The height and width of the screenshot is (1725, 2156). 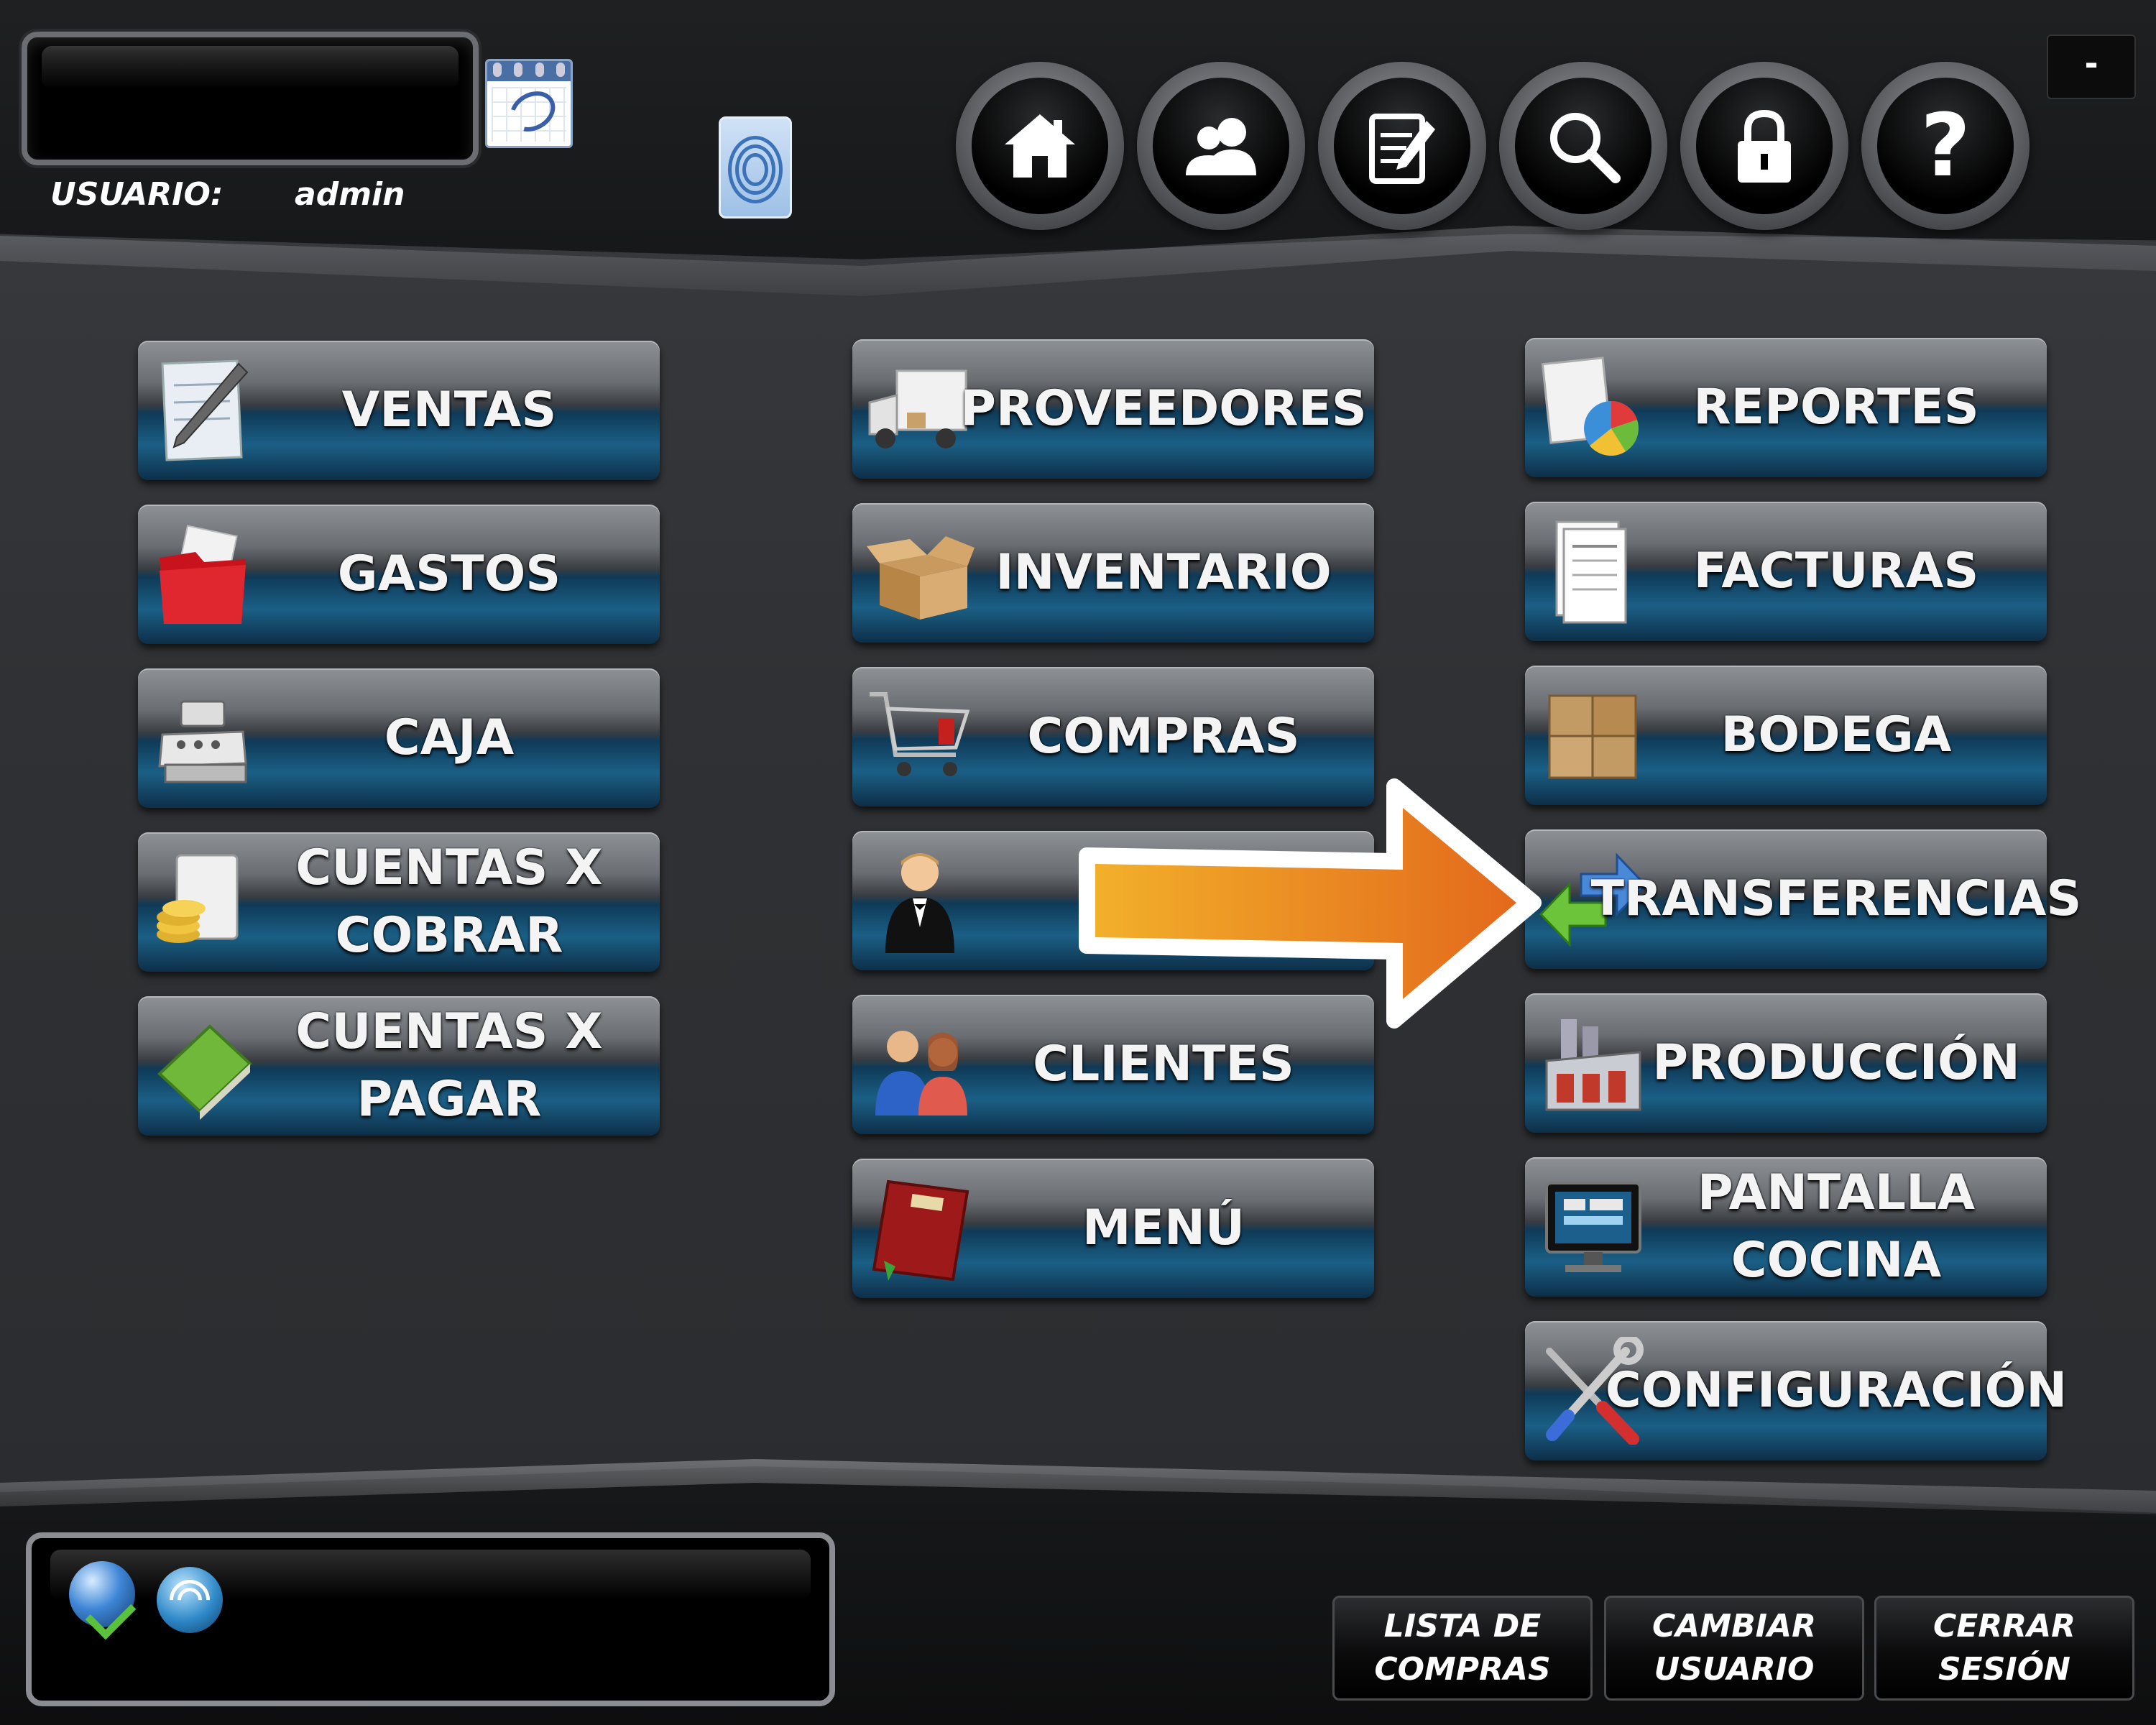 I want to click on green-book-icon, so click(x=203, y=1066).